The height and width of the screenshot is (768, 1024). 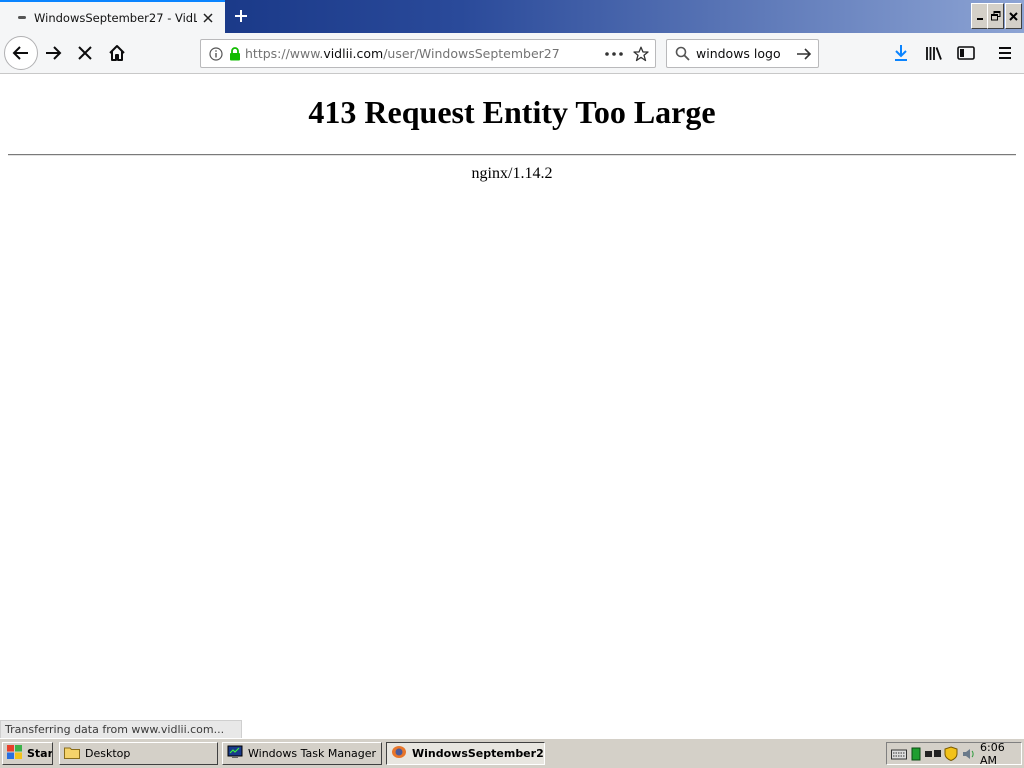 I want to click on search-input, so click(x=746, y=53).